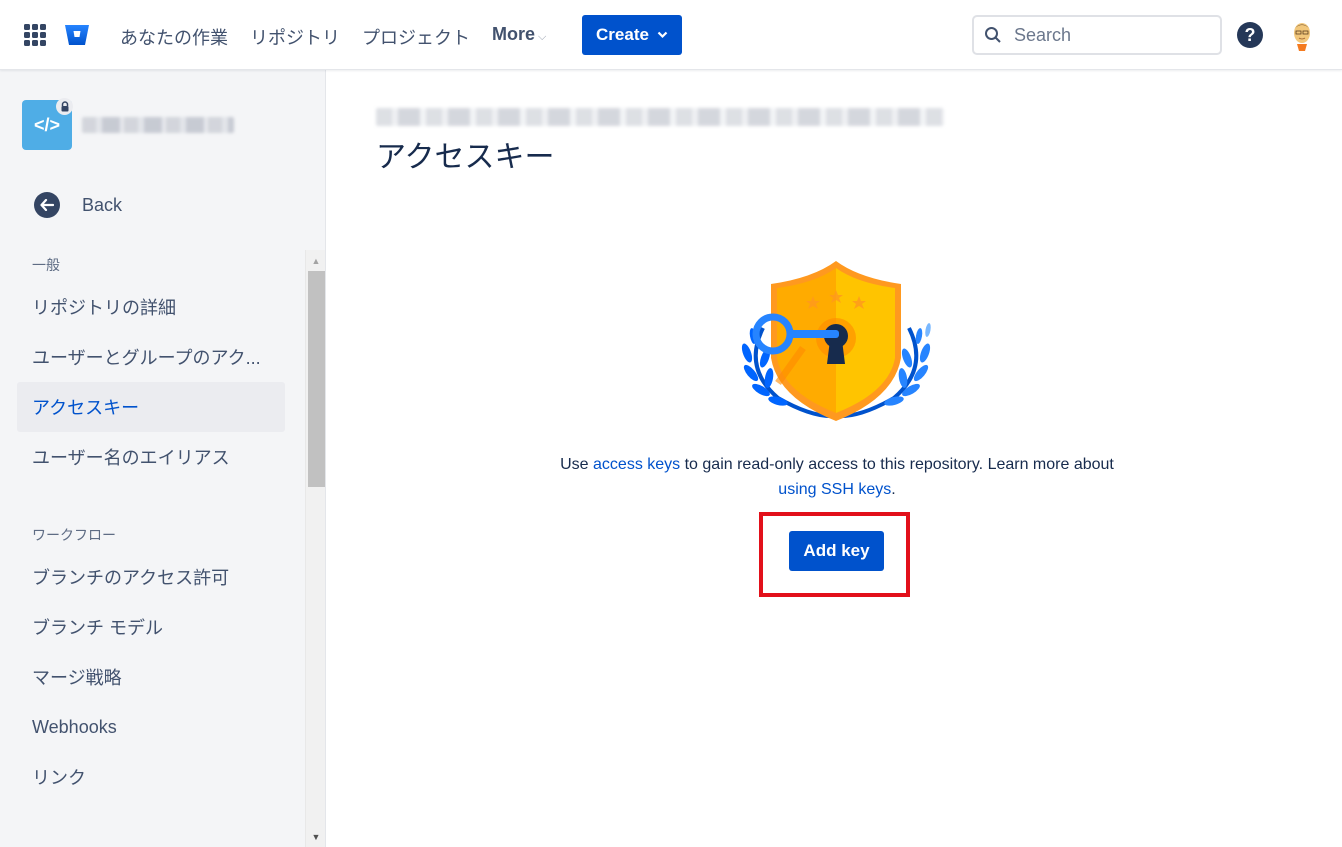 This screenshot has width=1342, height=847. I want to click on code-icon: </>, so click(47, 124).